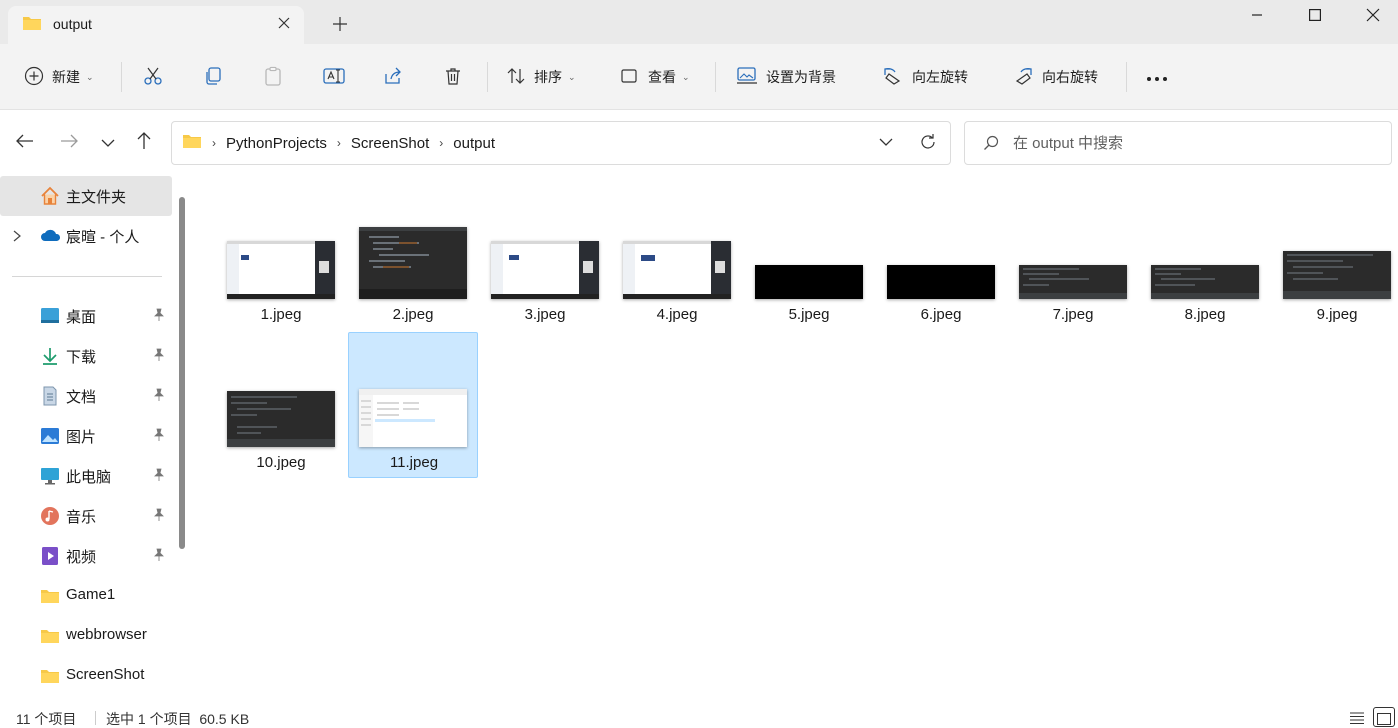 Image resolution: width=1398 pixels, height=728 pixels. I want to click on sidebar-item-label: 文档, so click(81, 397).